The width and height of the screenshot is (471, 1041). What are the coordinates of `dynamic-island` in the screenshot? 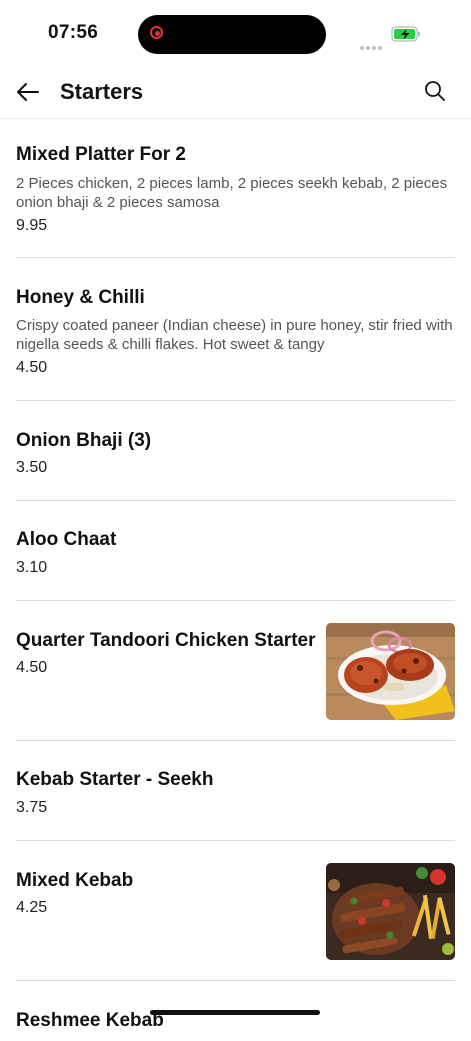 It's located at (232, 34).